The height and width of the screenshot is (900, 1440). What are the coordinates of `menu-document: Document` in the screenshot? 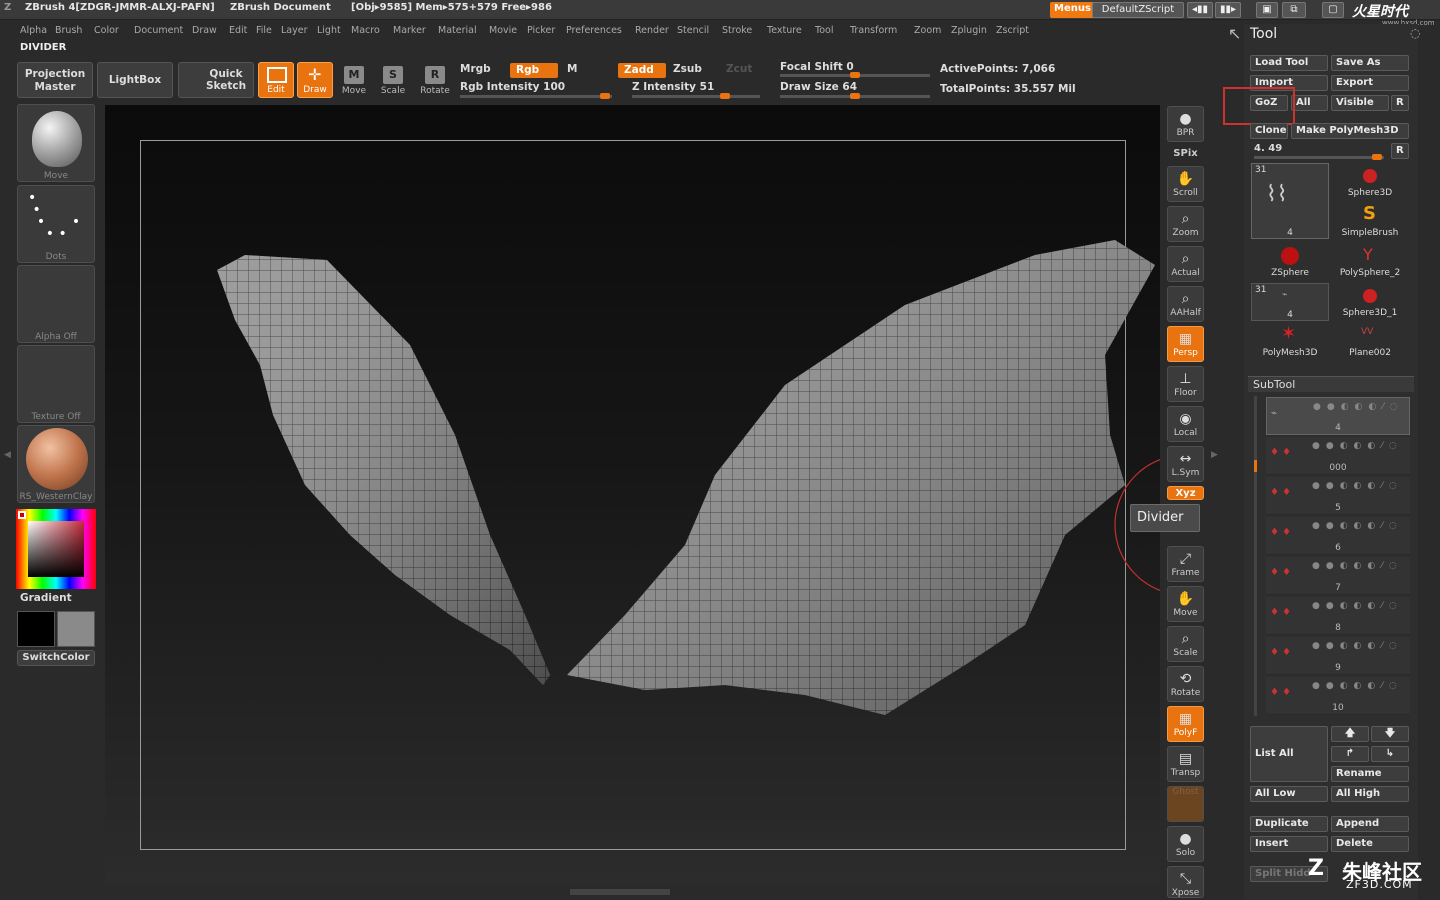 It's located at (158, 30).